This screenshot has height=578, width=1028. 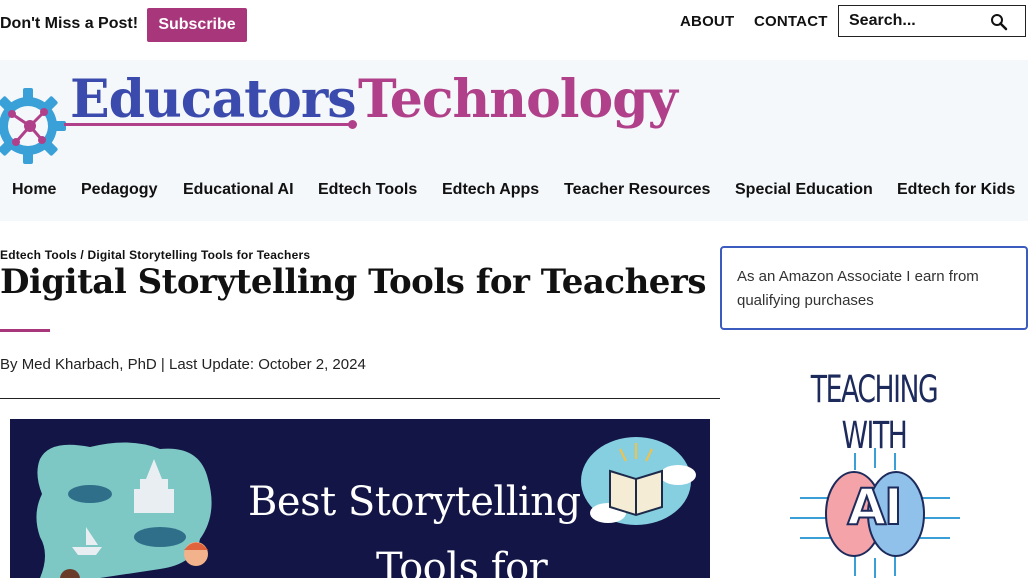 I want to click on update-date: October 2, 2024, so click(x=312, y=364).